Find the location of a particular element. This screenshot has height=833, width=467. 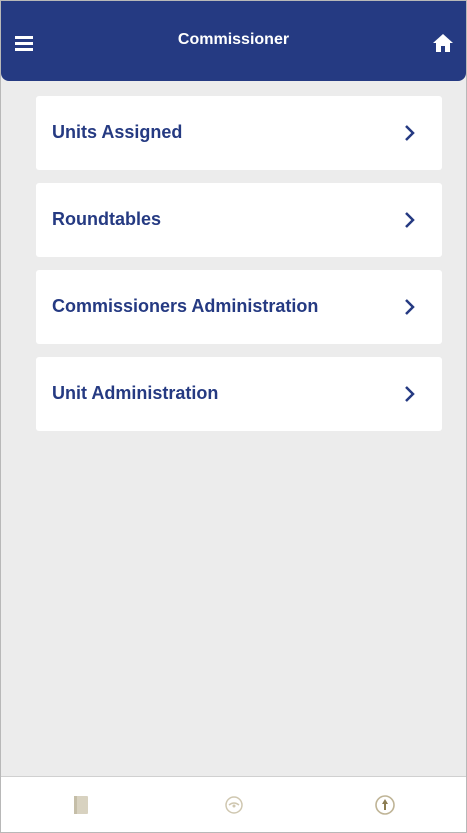

home-button is located at coordinates (443, 43).